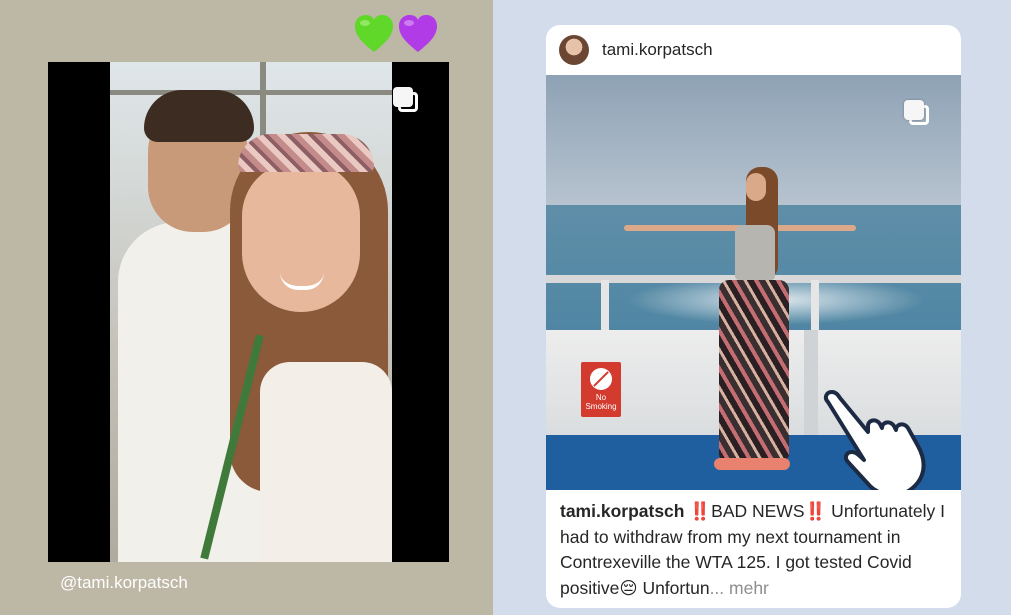 Image resolution: width=1011 pixels, height=615 pixels. I want to click on post-header: tami.korpatsch, so click(753, 50).